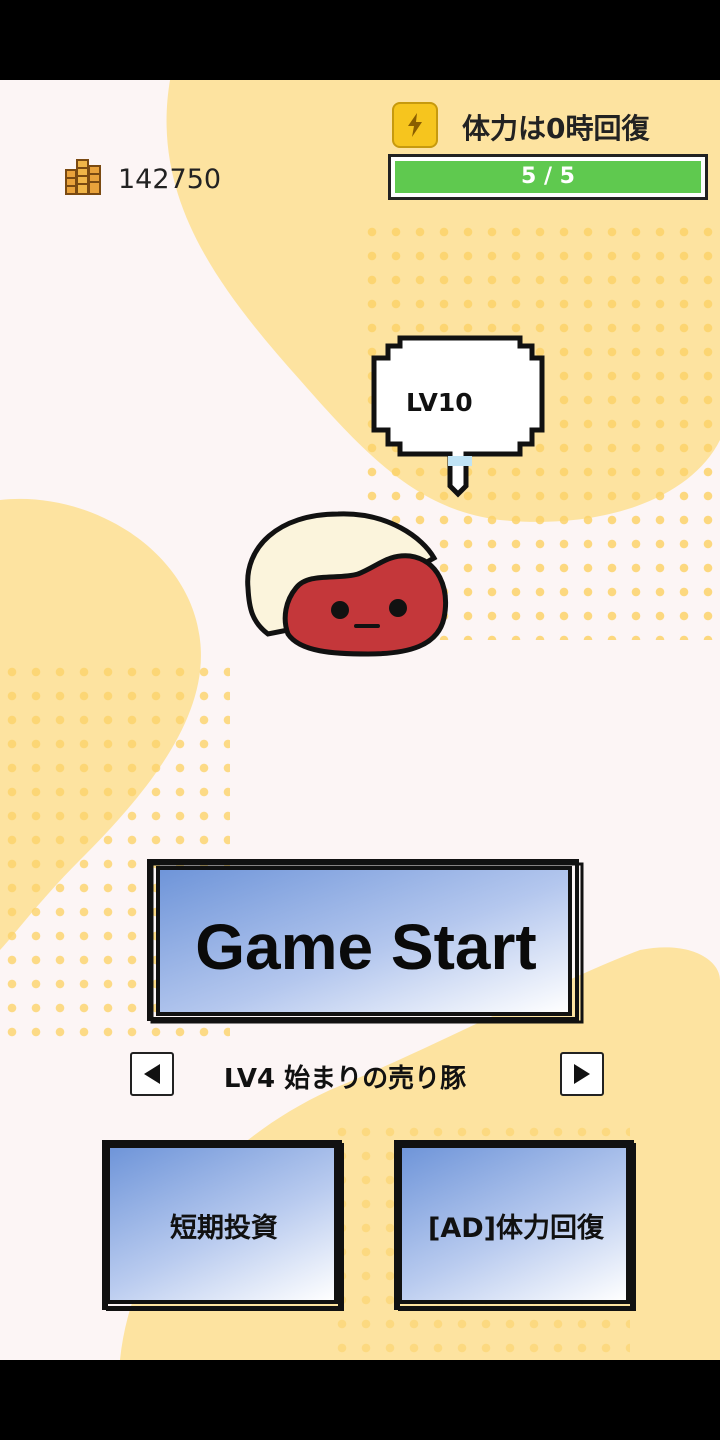 The height and width of the screenshot is (1440, 720). What do you see at coordinates (366, 947) in the screenshot?
I see `game-start-label: Game Start` at bounding box center [366, 947].